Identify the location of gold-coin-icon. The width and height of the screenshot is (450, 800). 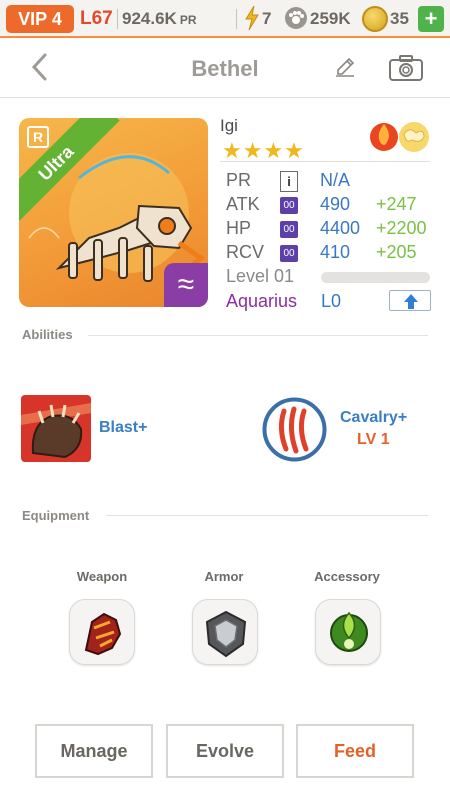
(375, 19).